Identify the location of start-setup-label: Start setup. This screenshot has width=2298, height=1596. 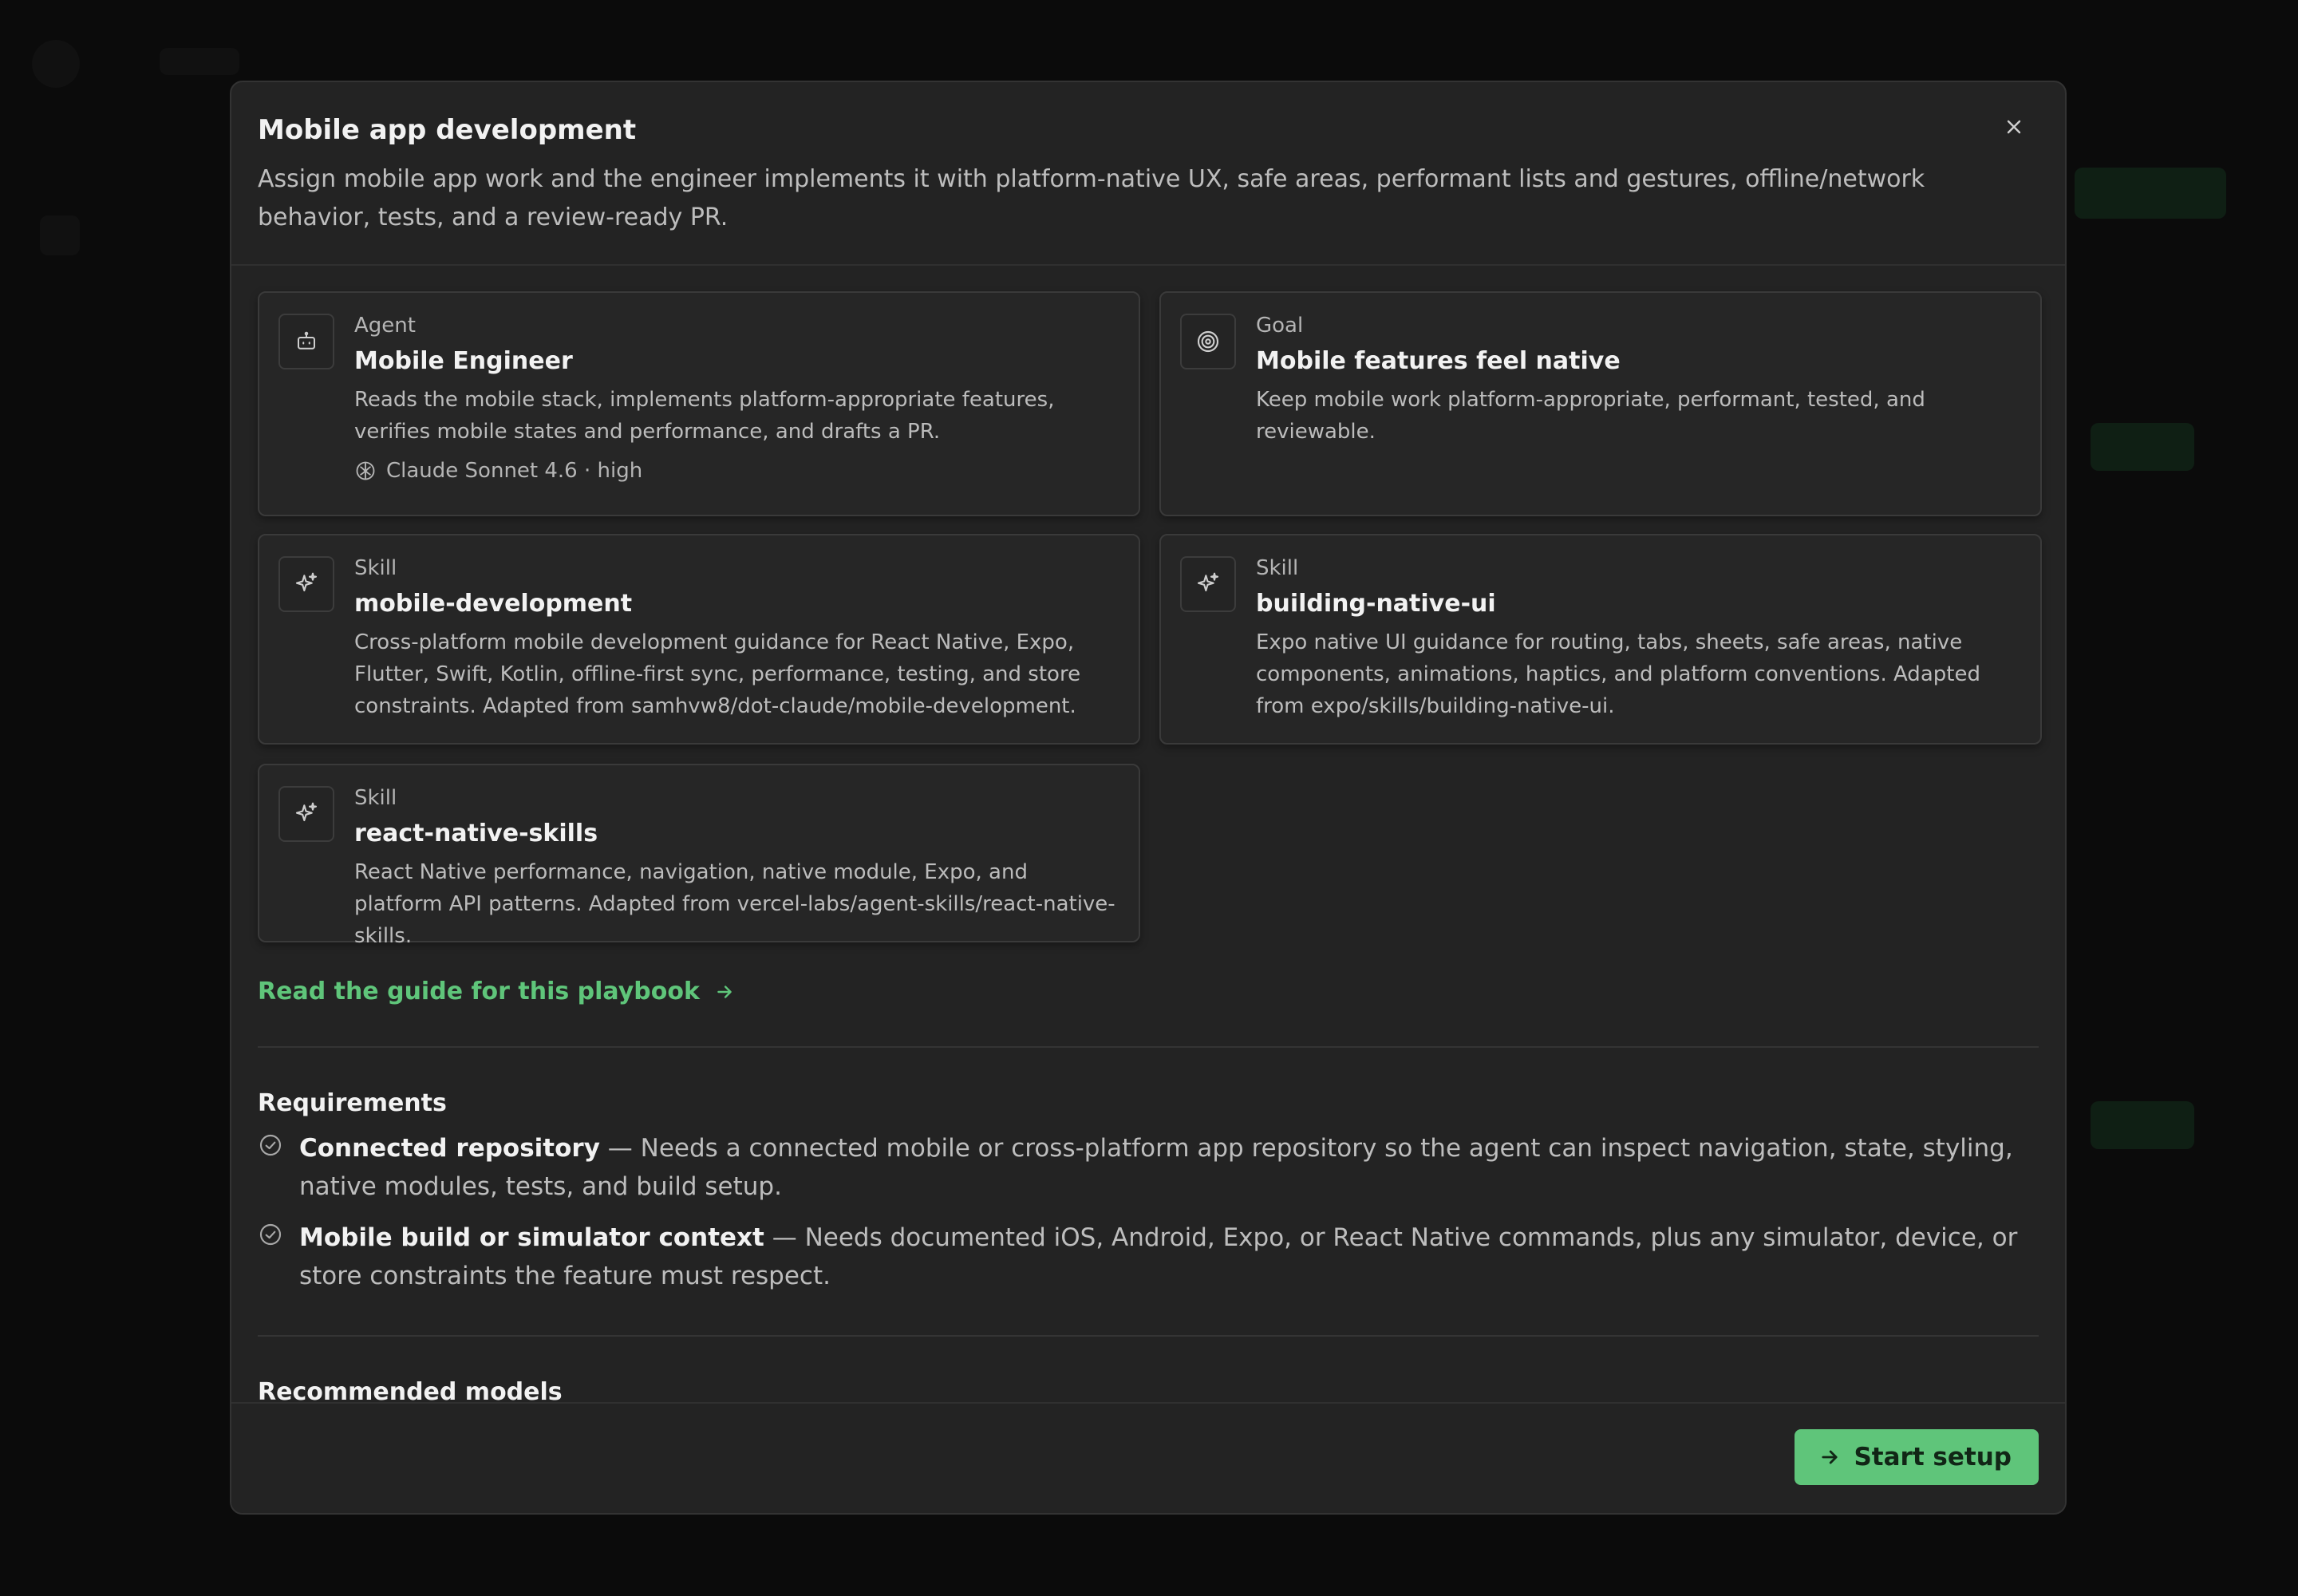
(1933, 1457).